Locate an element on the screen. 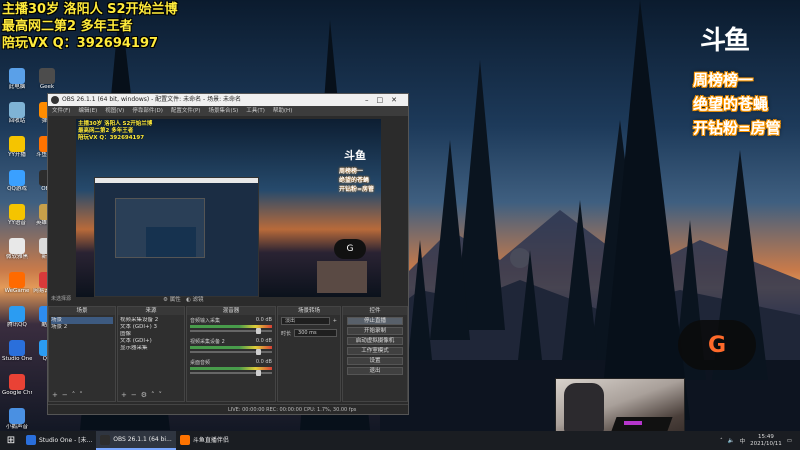 The image size is (800, 450). taskbar-clock: 15:49 2021/10/11 is located at coordinates (766, 441).